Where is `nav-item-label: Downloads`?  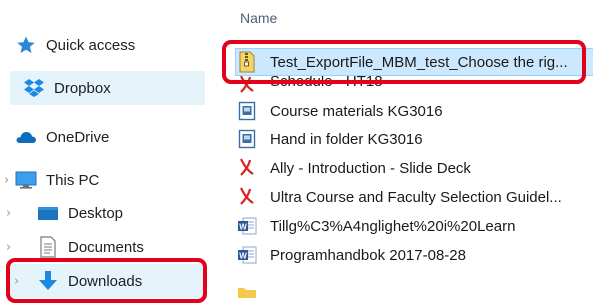 nav-item-label: Downloads is located at coordinates (105, 281).